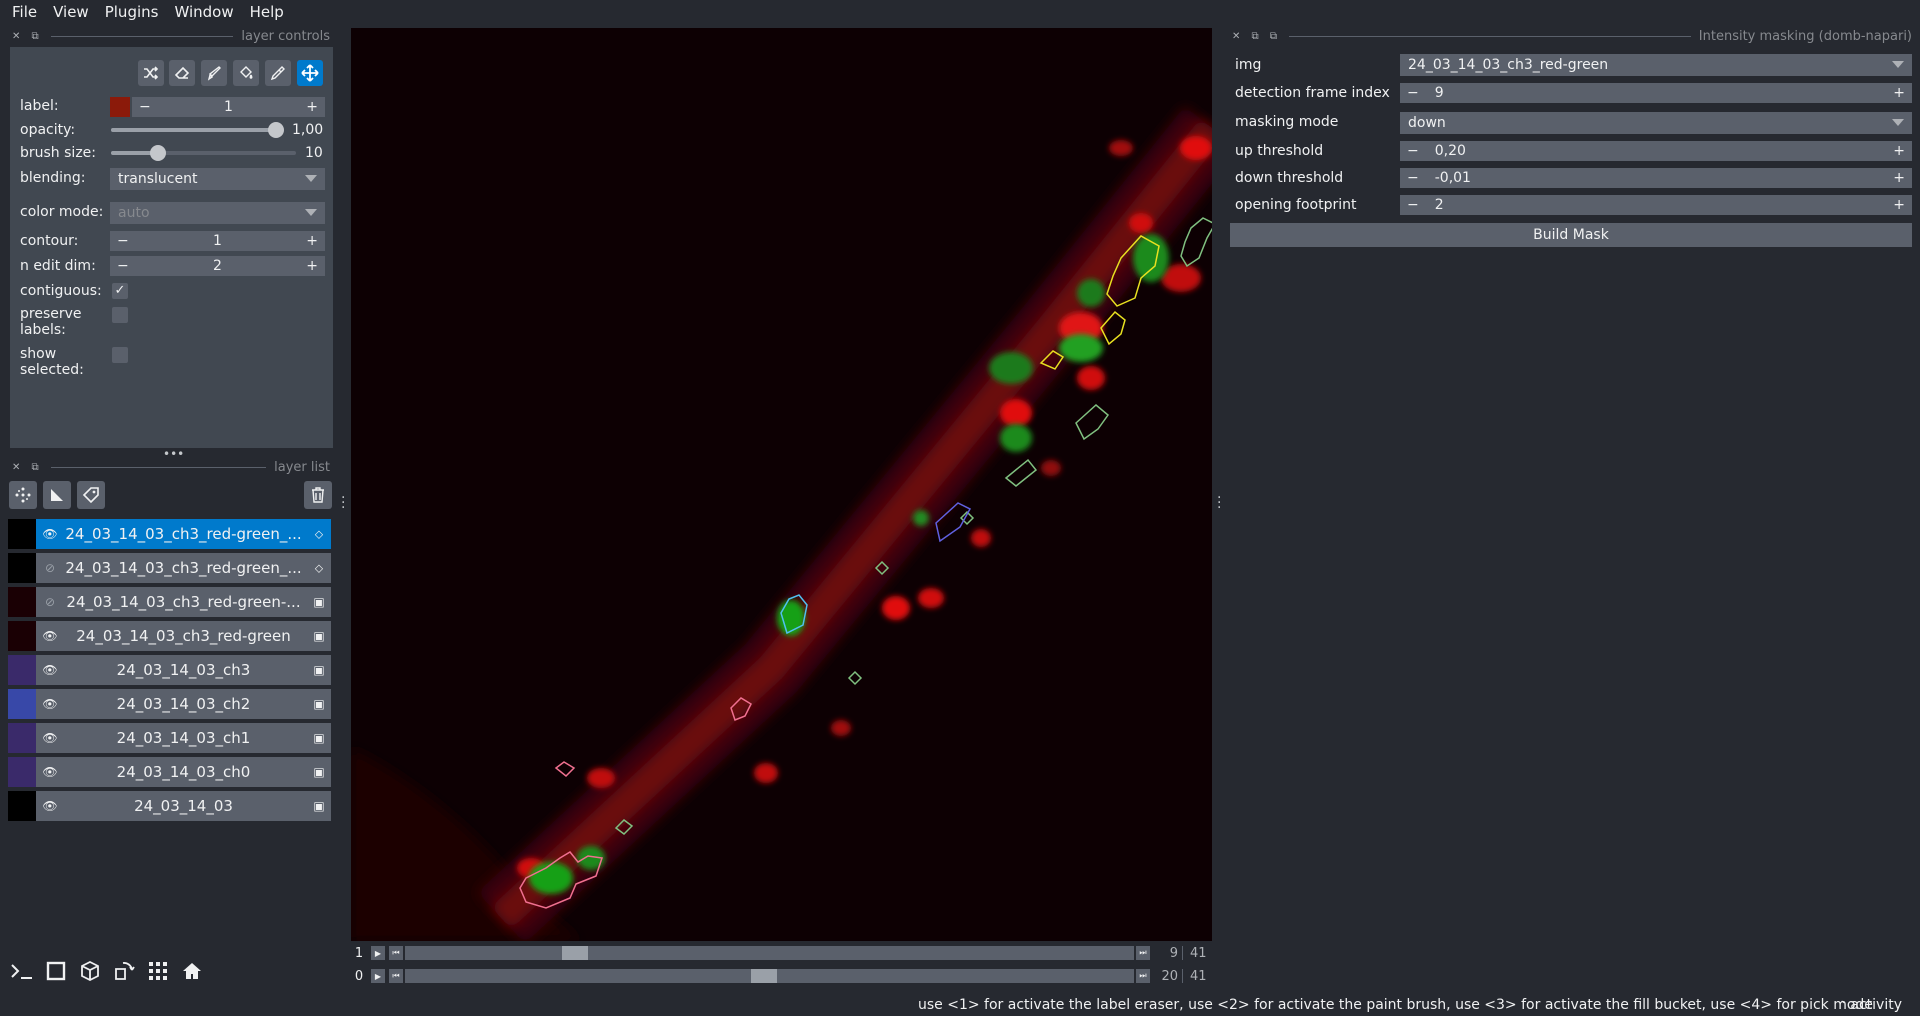 Image resolution: width=1920 pixels, height=1016 pixels. I want to click on menu-file: File, so click(24, 12).